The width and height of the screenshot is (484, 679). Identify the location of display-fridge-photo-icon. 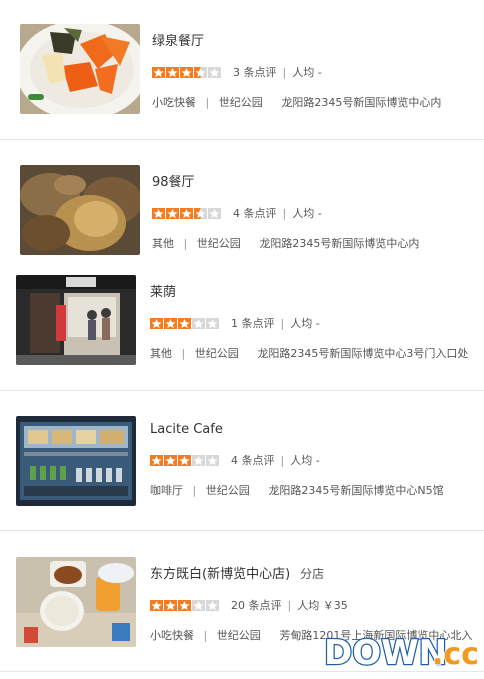
(76, 461).